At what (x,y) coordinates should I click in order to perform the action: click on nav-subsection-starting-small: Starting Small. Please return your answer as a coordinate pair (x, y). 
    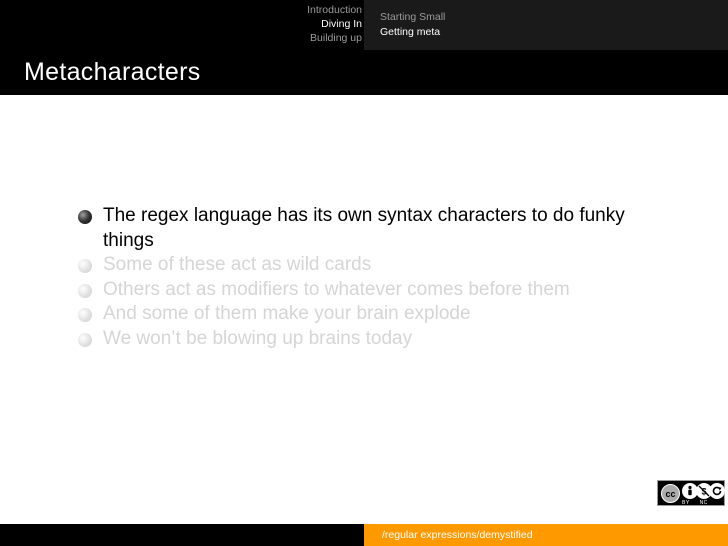
    Looking at the image, I should click on (412, 17).